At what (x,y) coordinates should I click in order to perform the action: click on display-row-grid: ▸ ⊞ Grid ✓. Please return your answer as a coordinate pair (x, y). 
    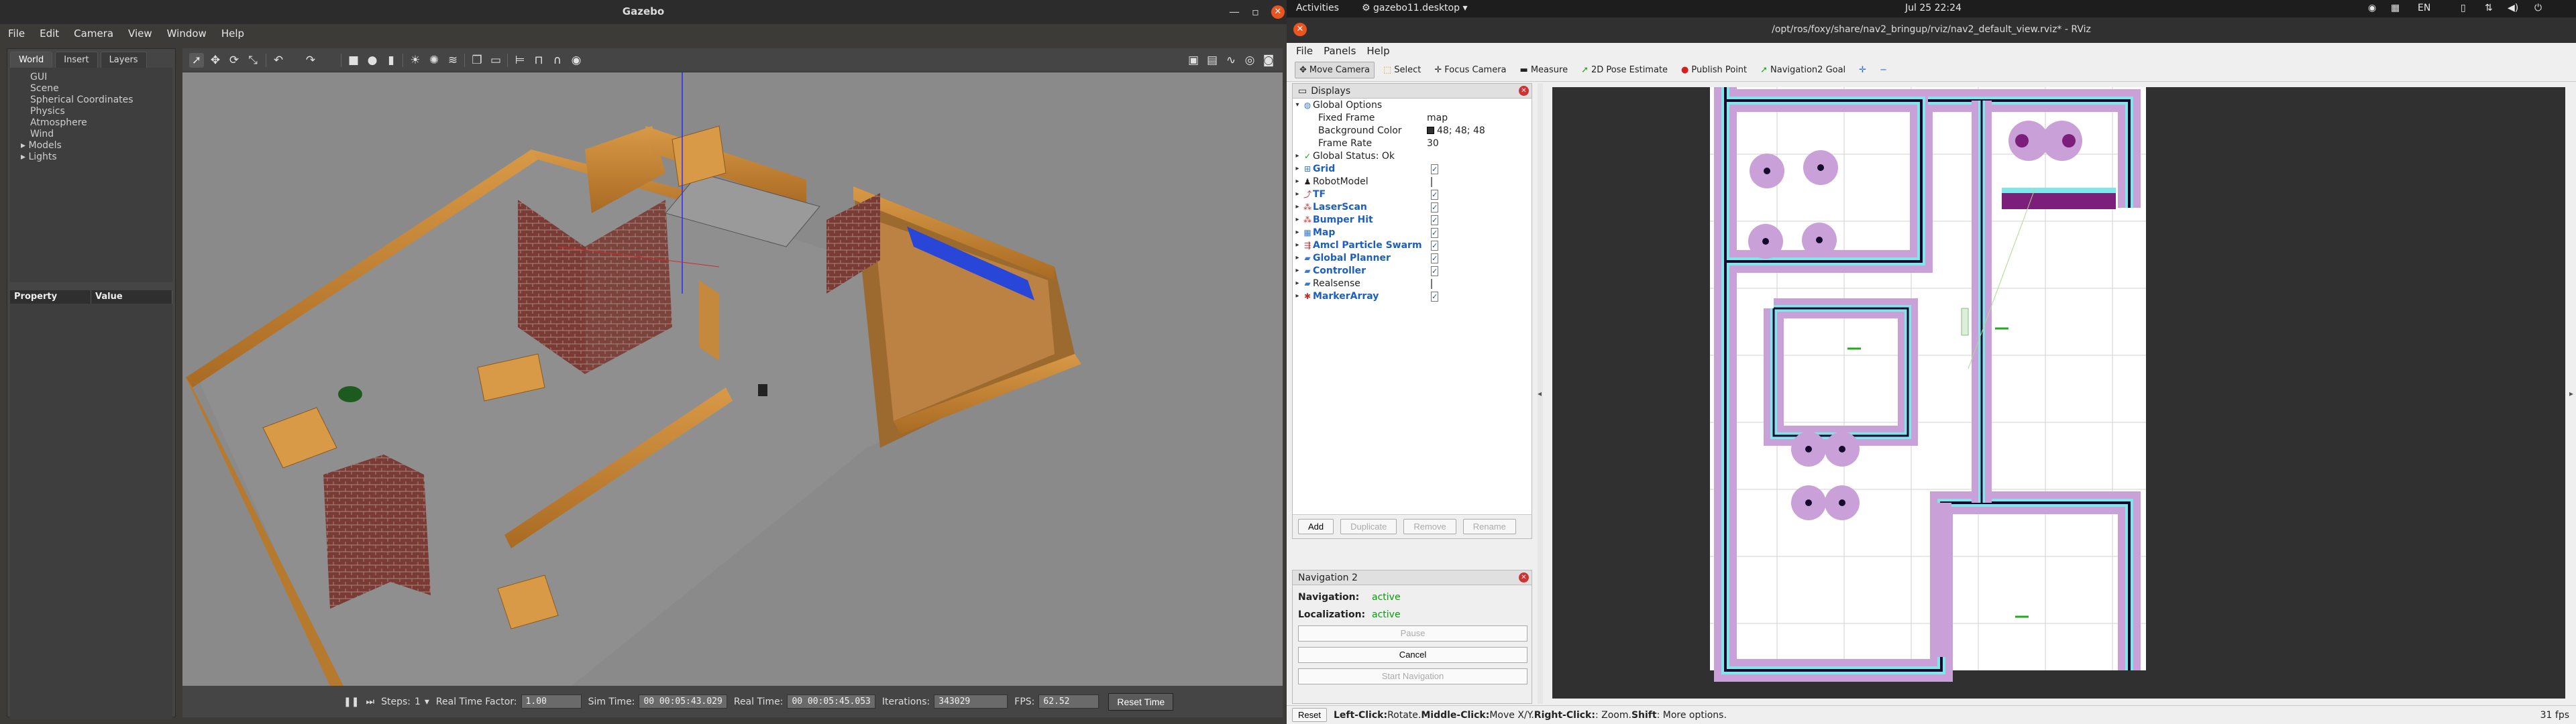
    Looking at the image, I should click on (1412, 168).